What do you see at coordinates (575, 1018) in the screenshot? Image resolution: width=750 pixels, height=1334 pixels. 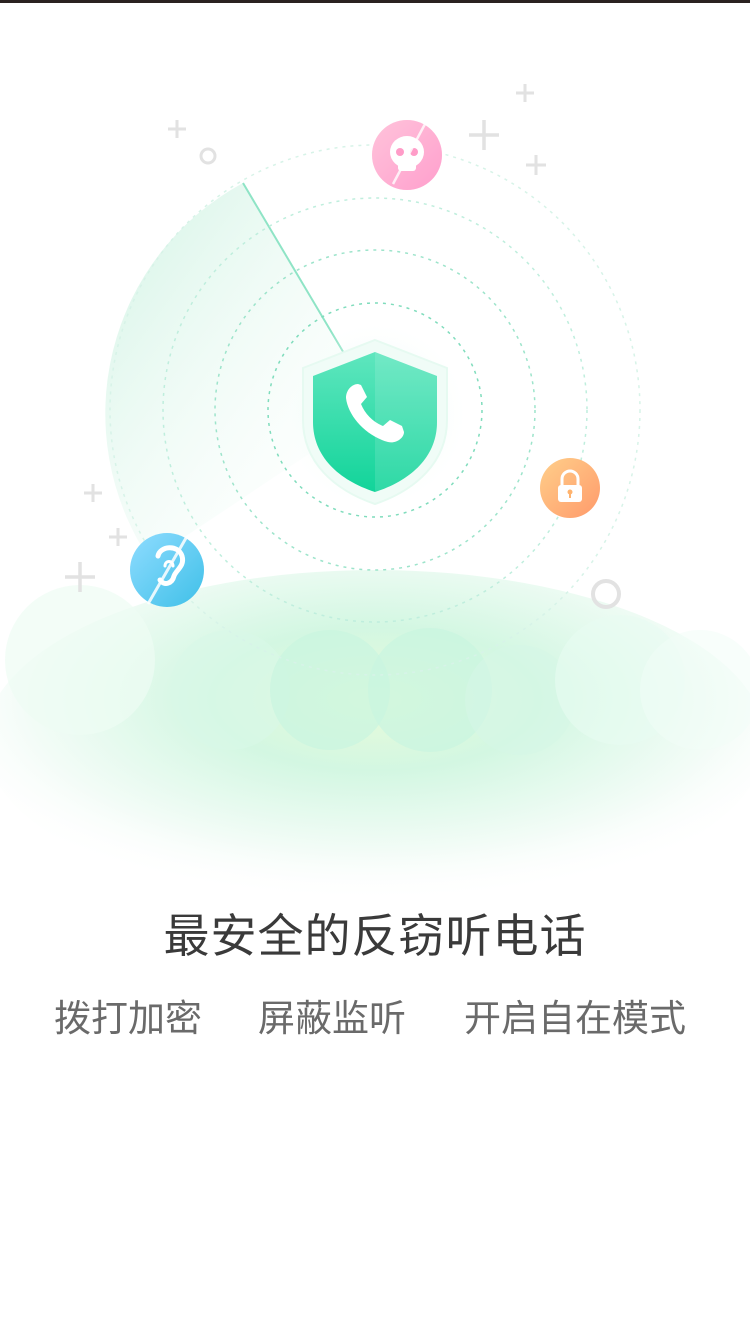 I see `feature-item: 开启自在模式` at bounding box center [575, 1018].